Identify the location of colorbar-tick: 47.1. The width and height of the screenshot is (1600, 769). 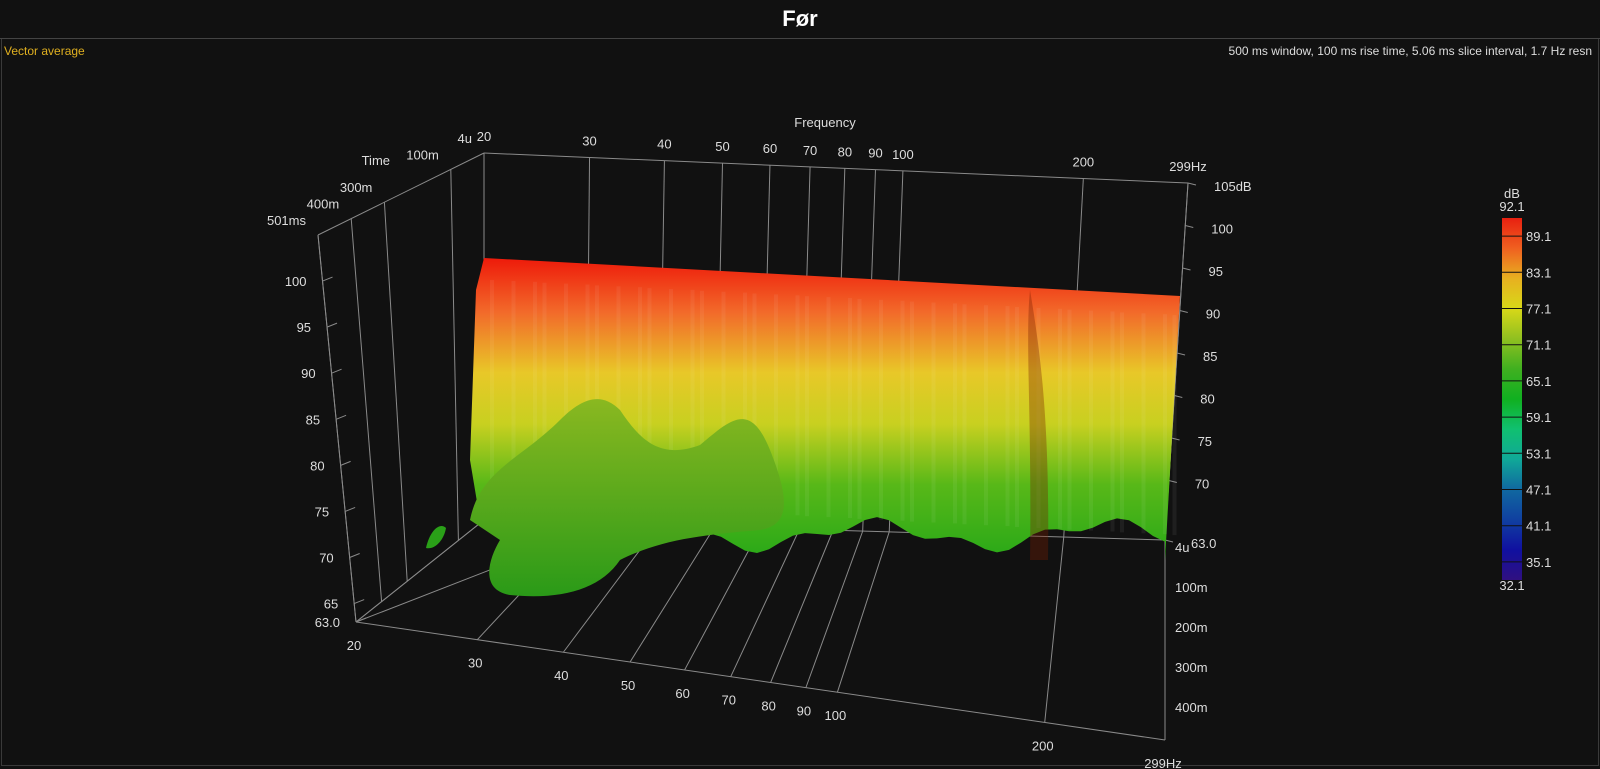
(1538, 490).